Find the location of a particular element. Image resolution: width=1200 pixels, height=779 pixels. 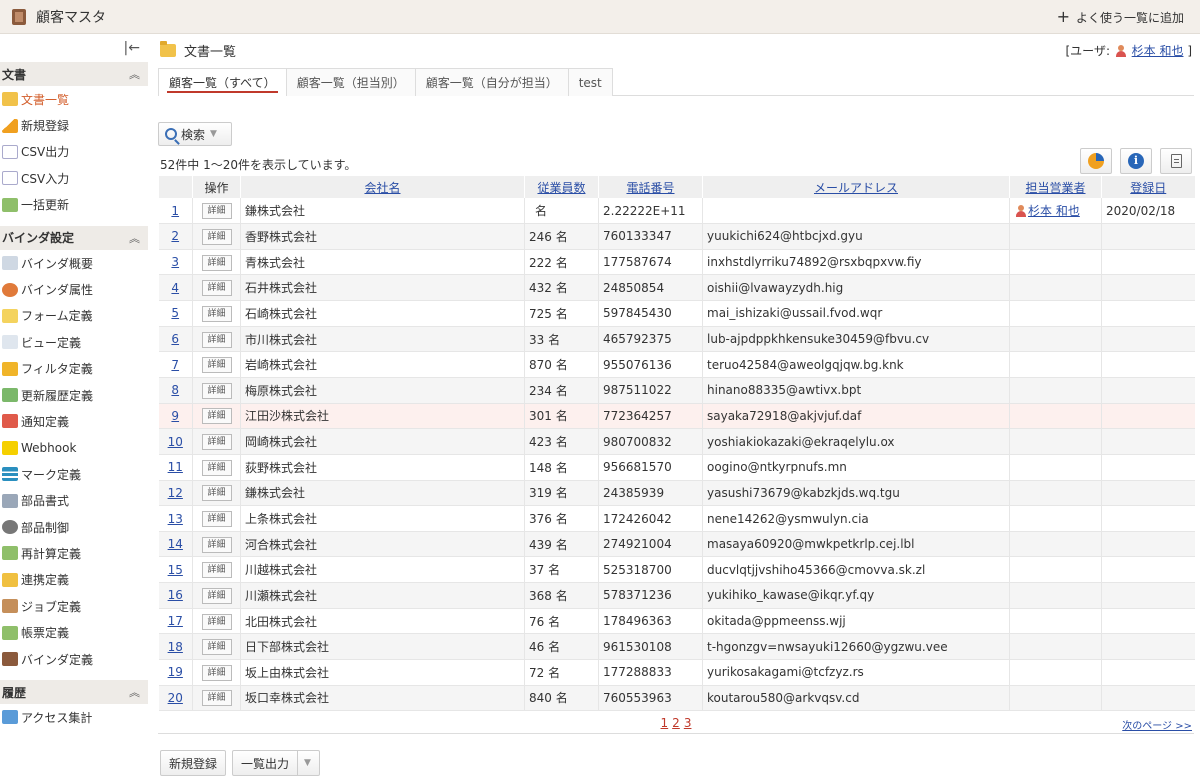

sort-link: 従業員数 is located at coordinates (561, 188).